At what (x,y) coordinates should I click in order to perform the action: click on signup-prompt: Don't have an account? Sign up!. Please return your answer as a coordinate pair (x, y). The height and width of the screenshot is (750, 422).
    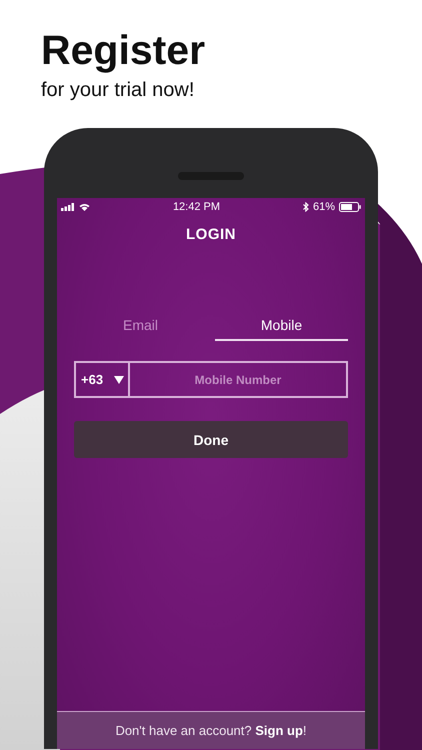
    Looking at the image, I should click on (211, 730).